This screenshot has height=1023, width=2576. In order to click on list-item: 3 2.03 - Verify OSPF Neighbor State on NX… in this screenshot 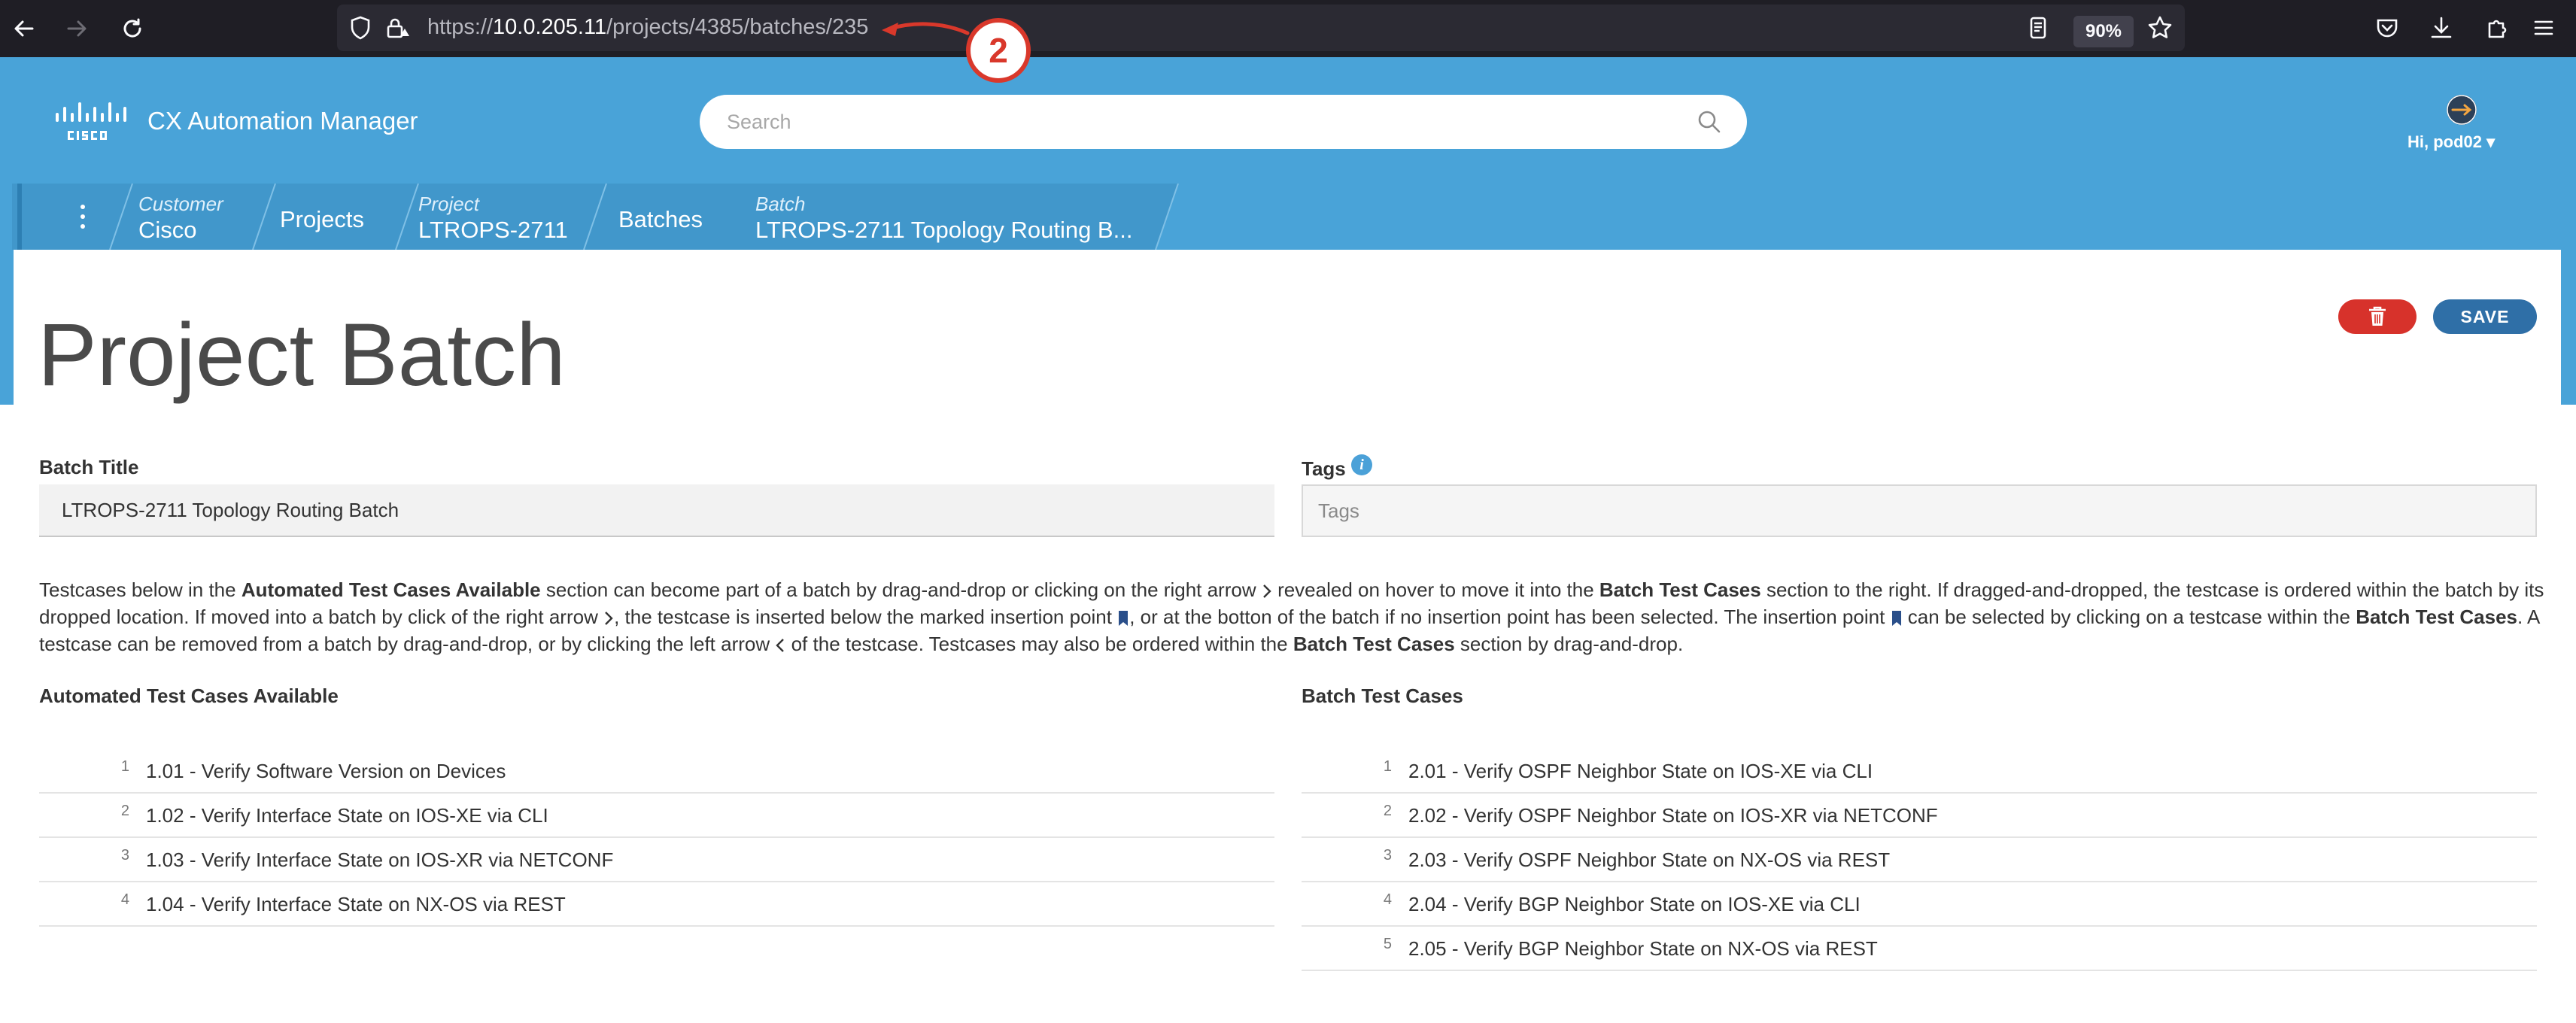, I will do `click(1920, 860)`.